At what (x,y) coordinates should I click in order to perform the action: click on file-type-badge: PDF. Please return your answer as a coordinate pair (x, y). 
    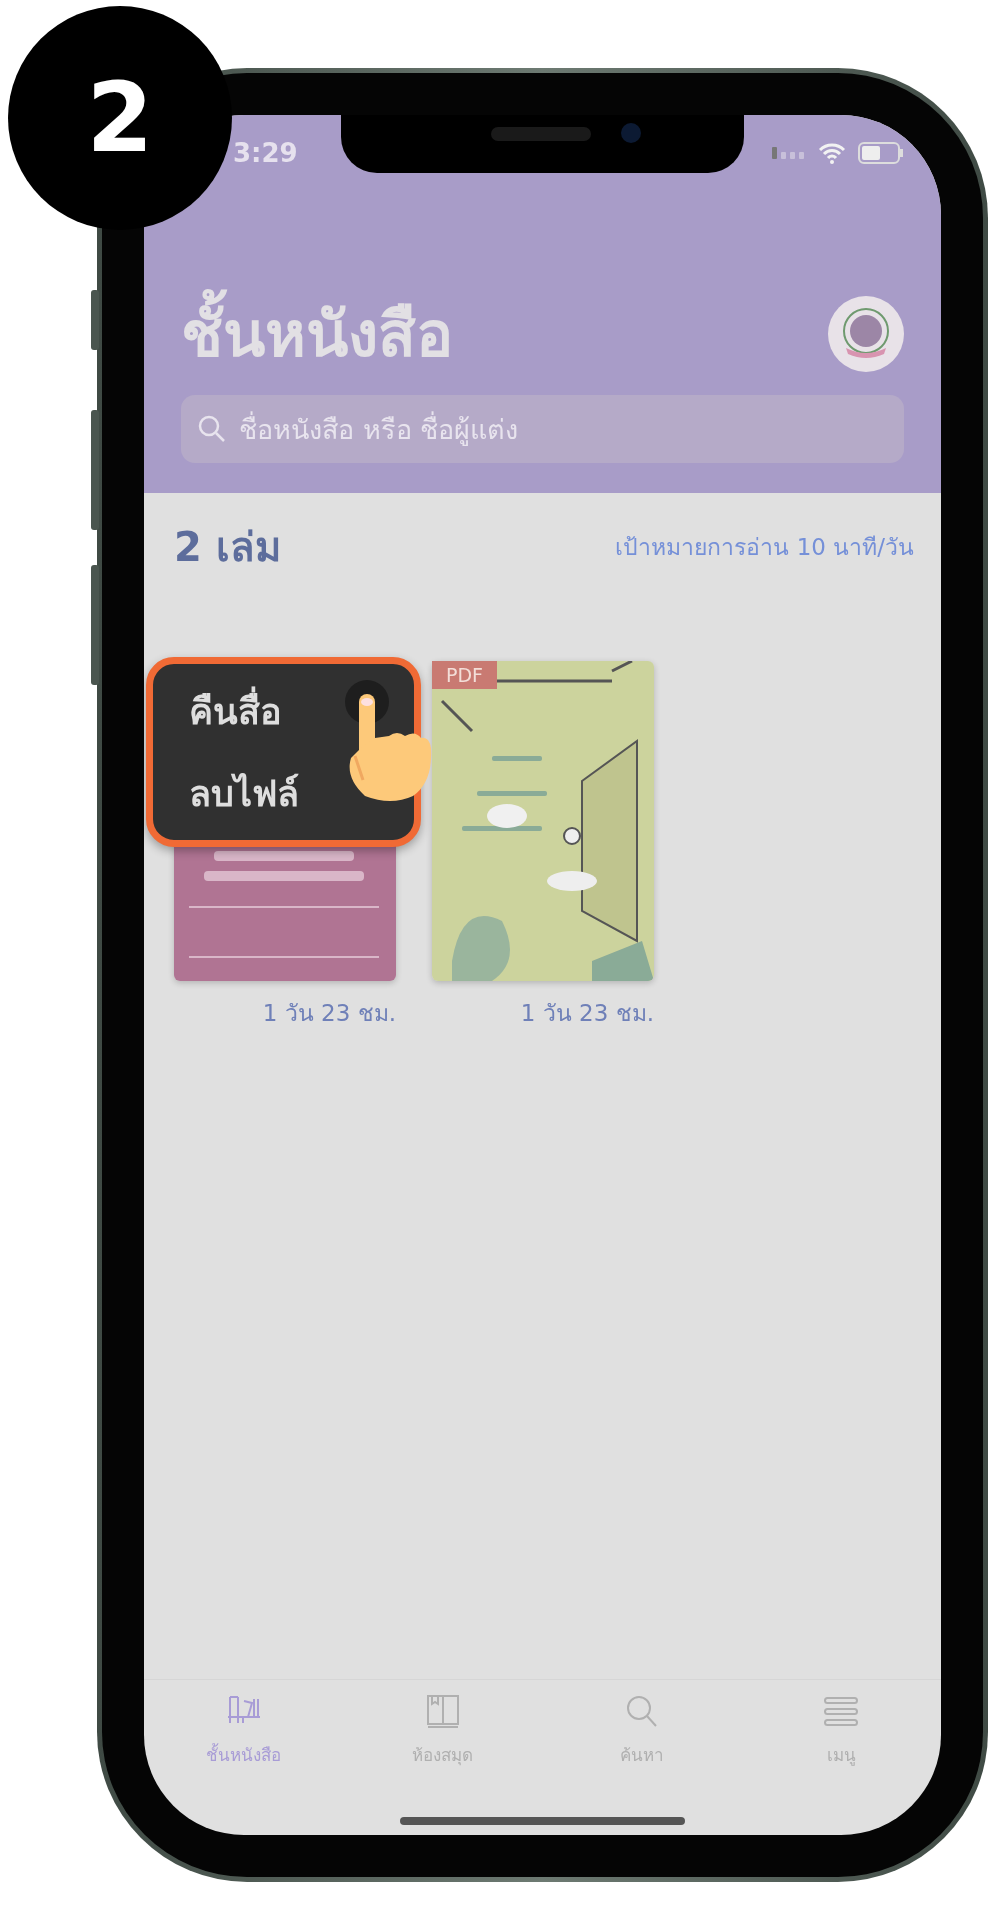
    Looking at the image, I should click on (465, 675).